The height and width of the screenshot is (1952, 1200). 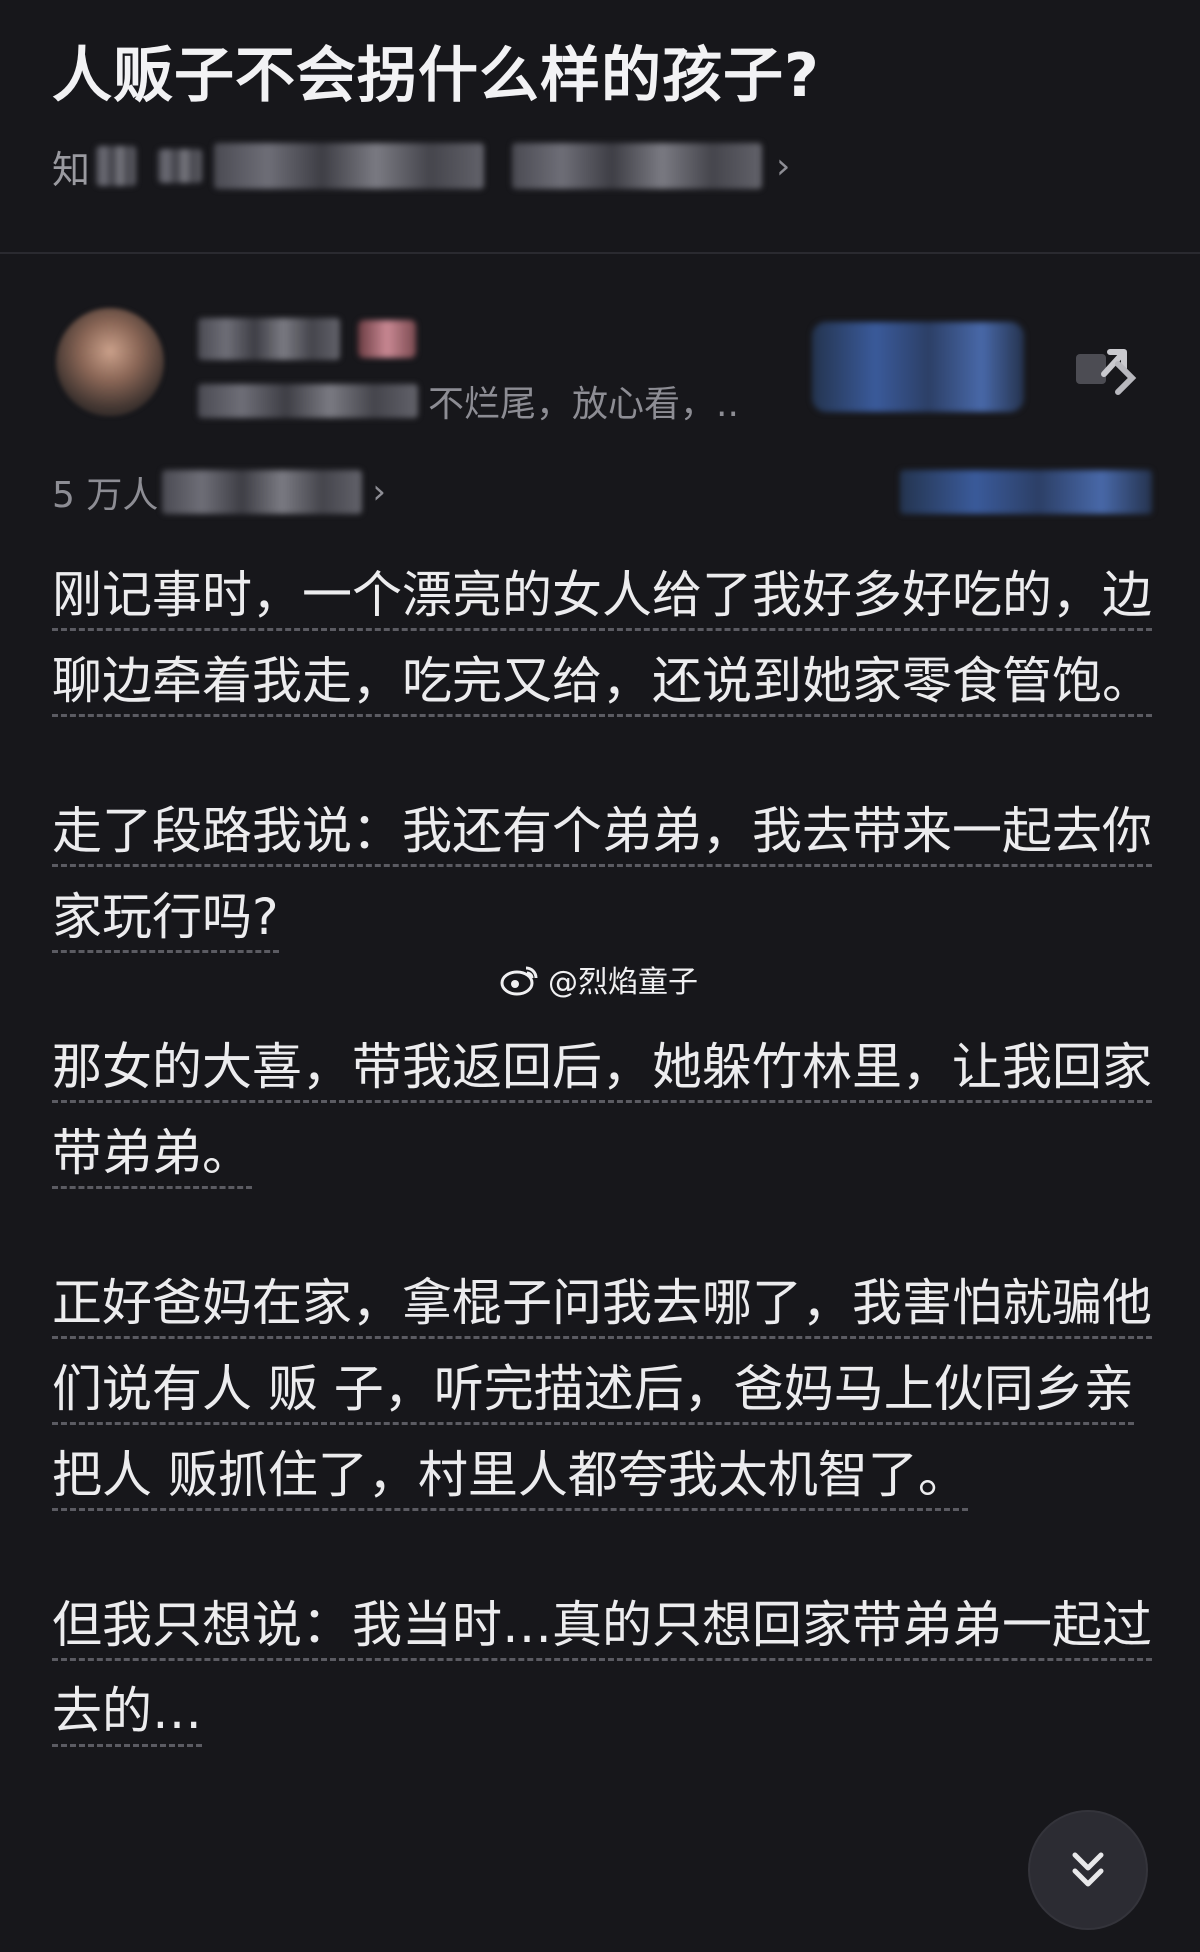 What do you see at coordinates (387, 339) in the screenshot?
I see `author-badge` at bounding box center [387, 339].